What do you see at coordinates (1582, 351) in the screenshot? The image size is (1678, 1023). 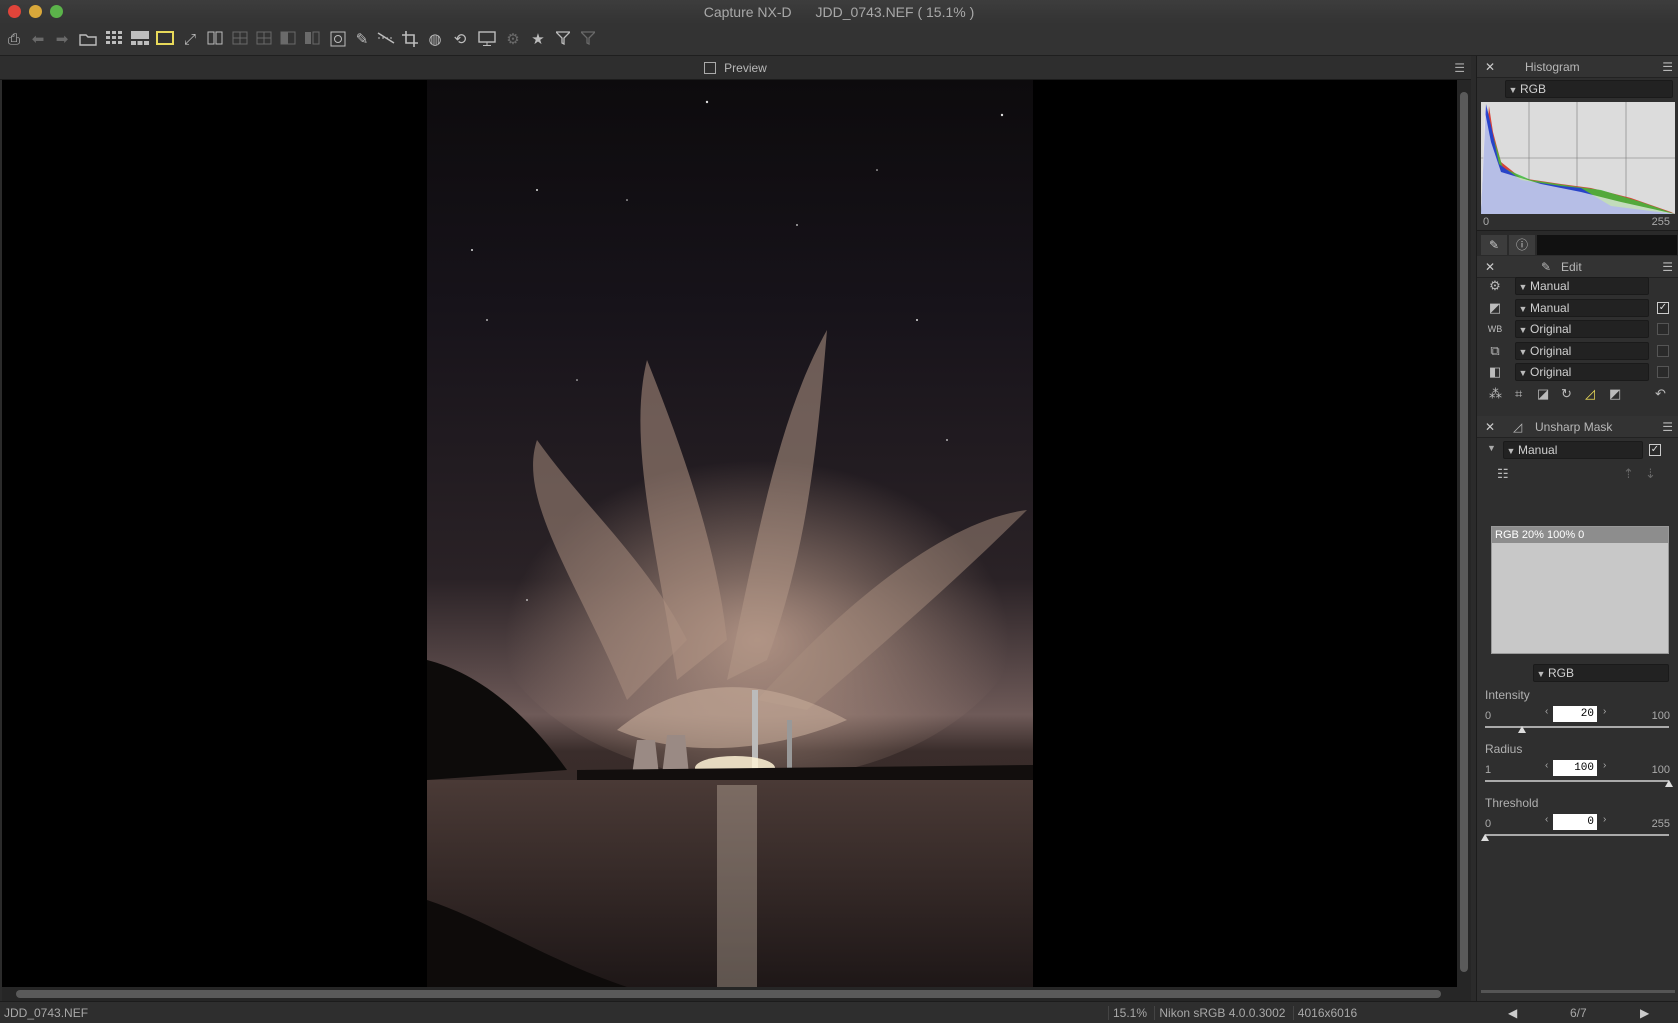 I see `edit-row-4-select: ▼ Original` at bounding box center [1582, 351].